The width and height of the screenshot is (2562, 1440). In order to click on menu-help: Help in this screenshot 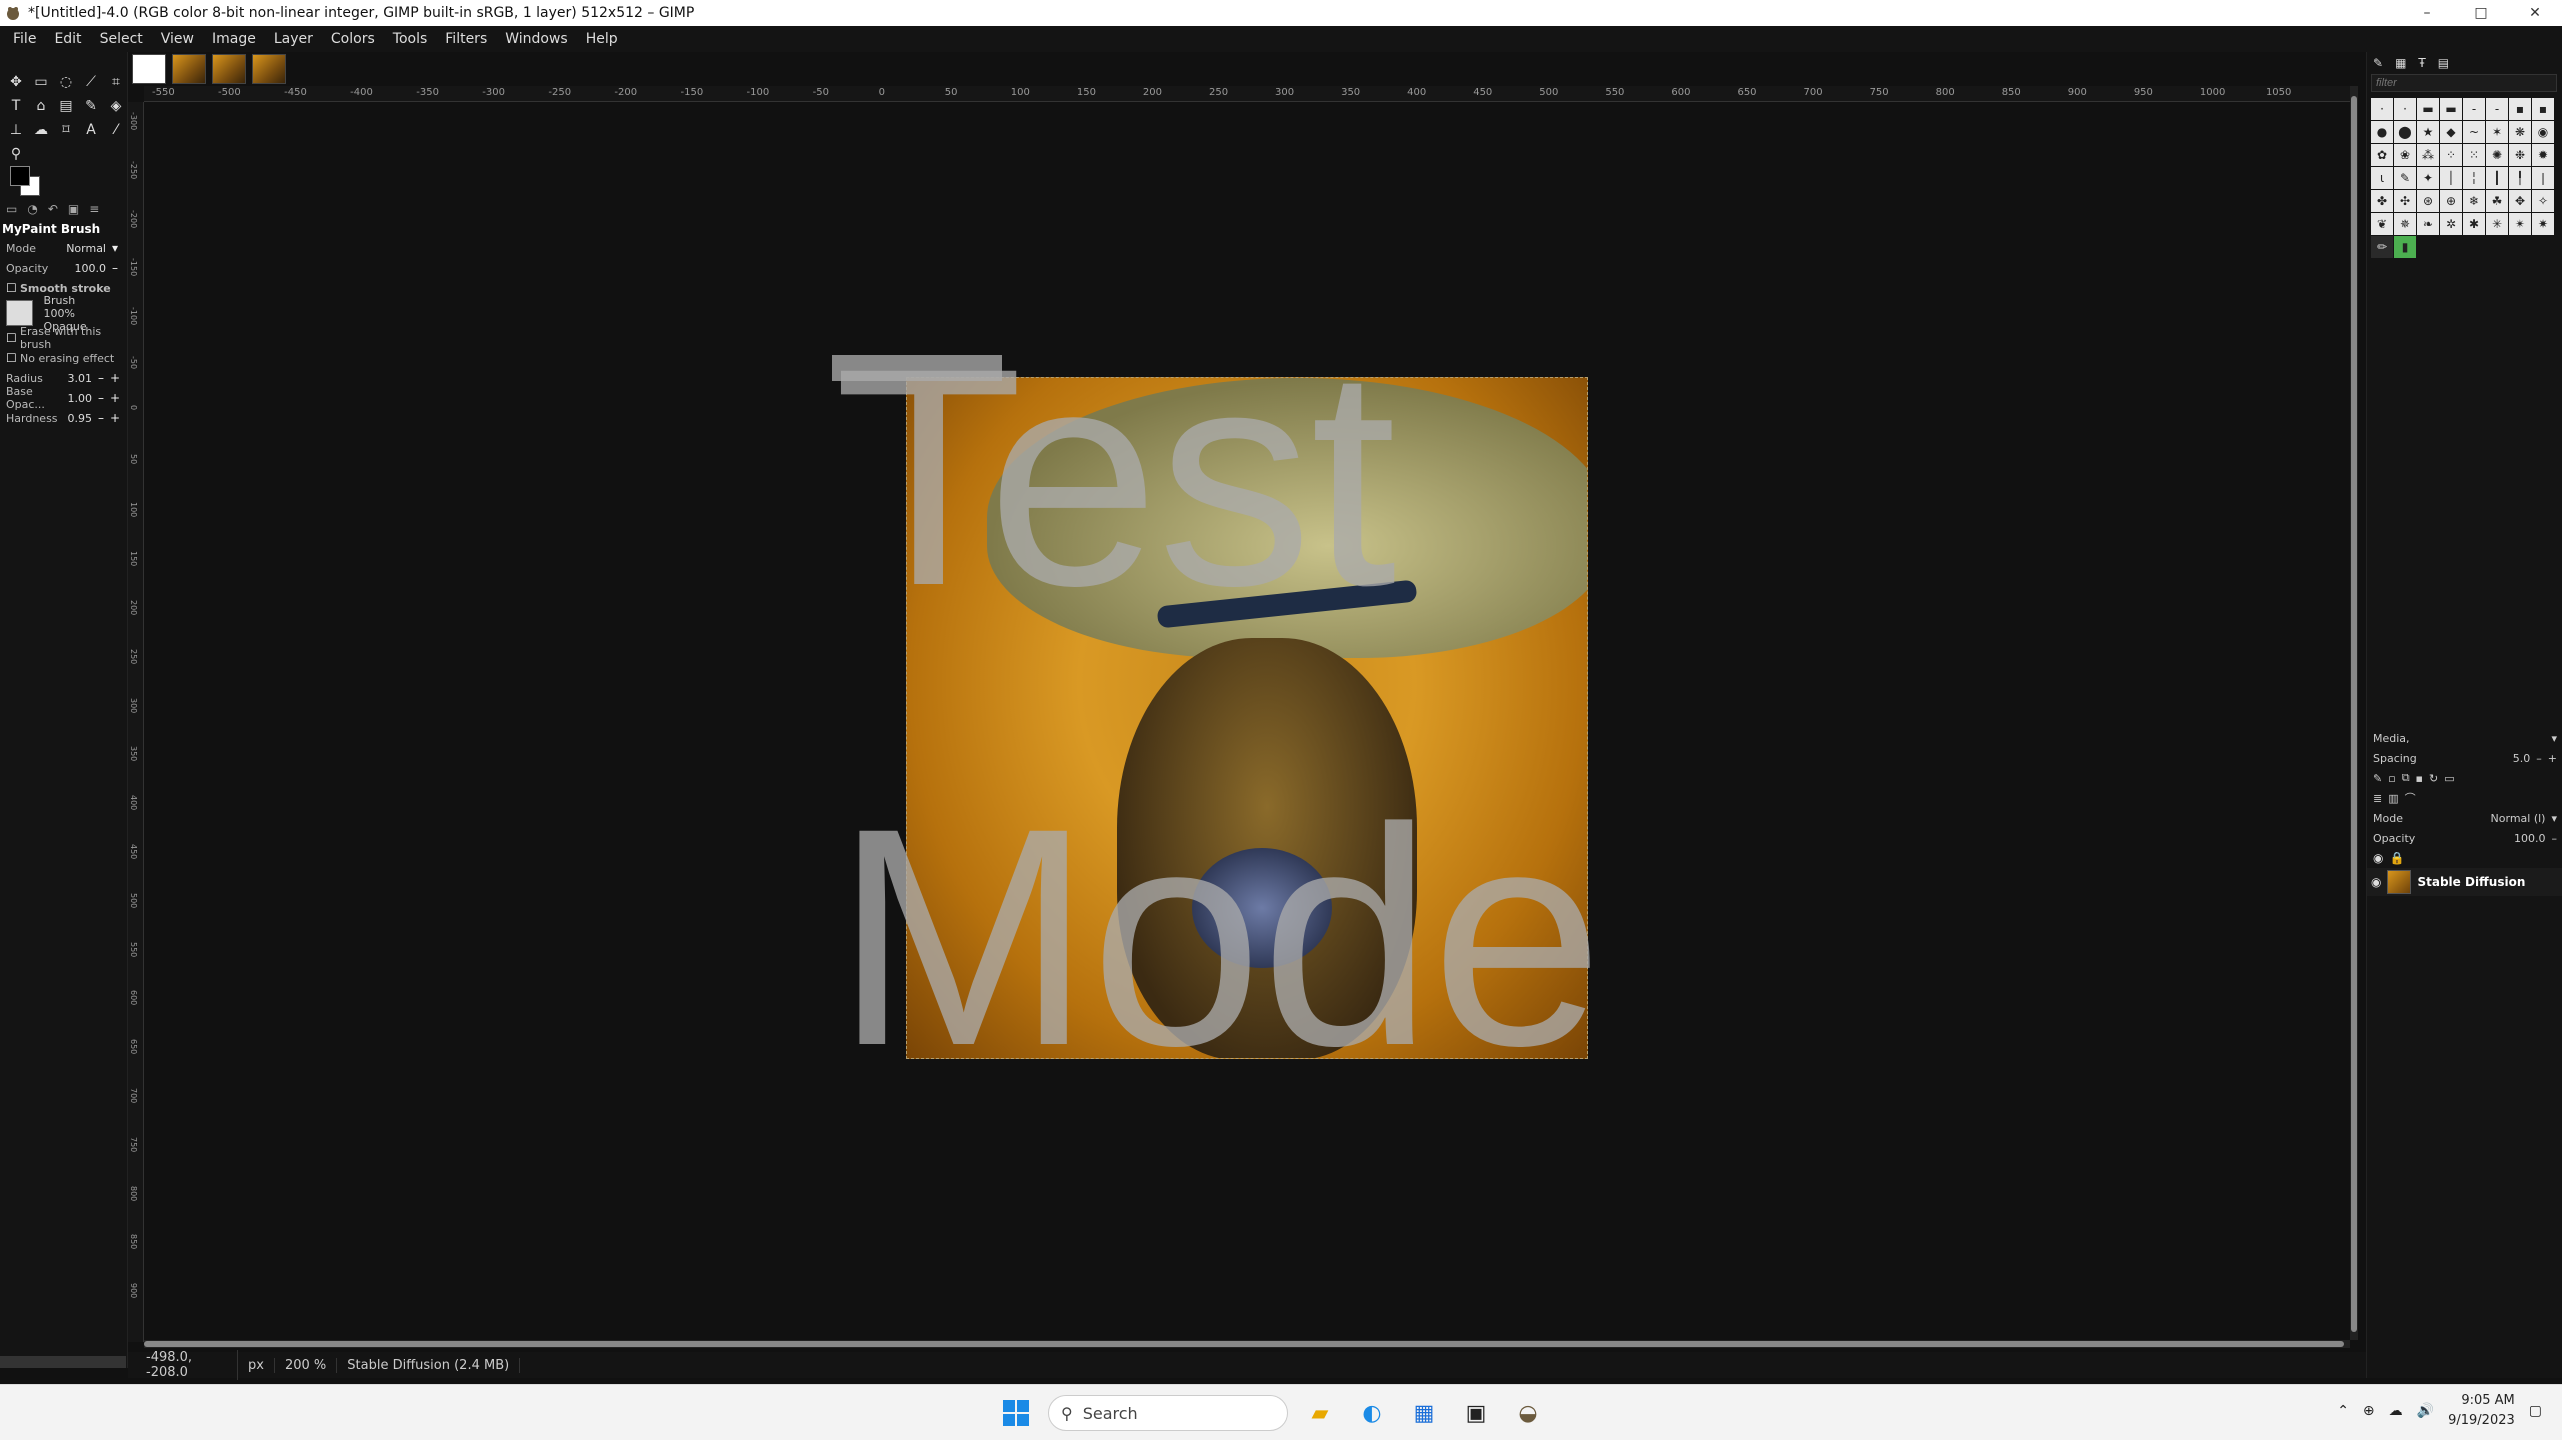, I will do `click(602, 39)`.